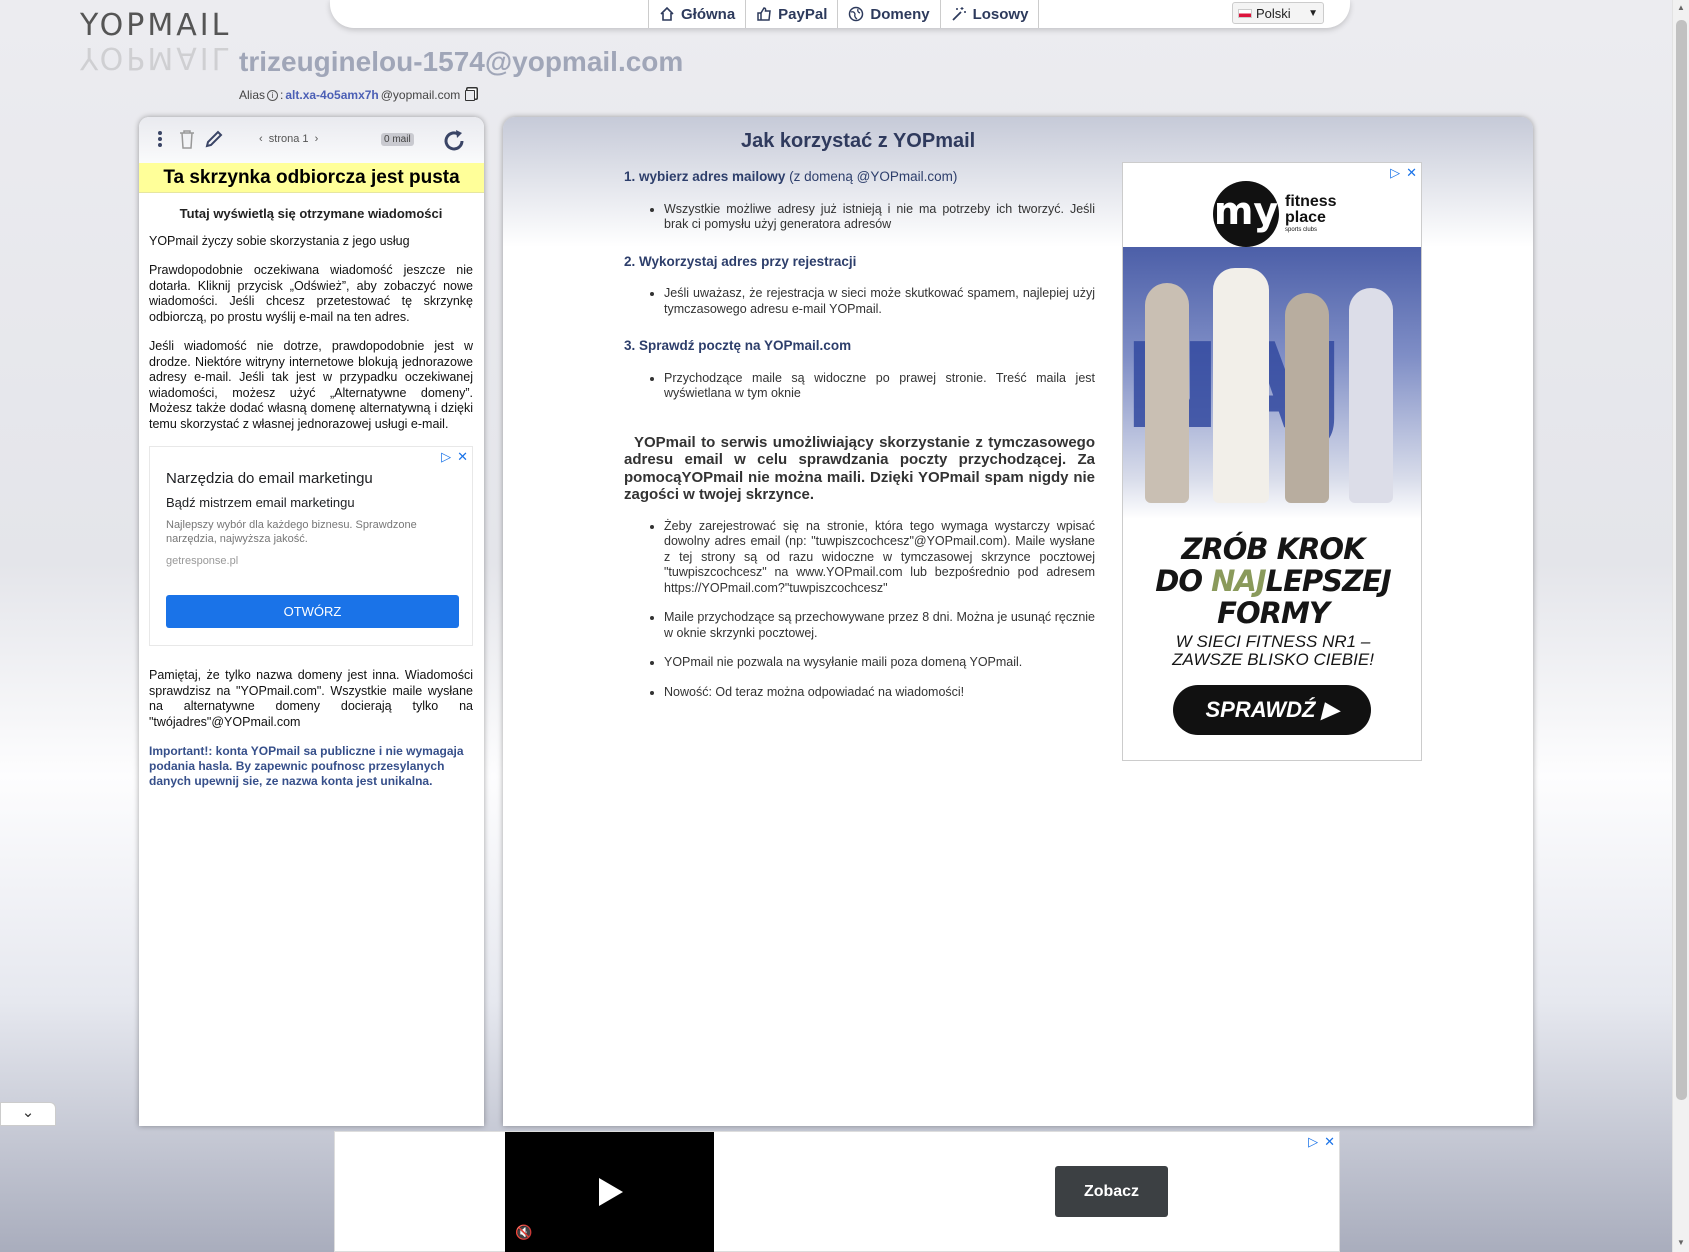  Describe the element at coordinates (214, 139) in the screenshot. I see `compose-pencil-icon` at that location.